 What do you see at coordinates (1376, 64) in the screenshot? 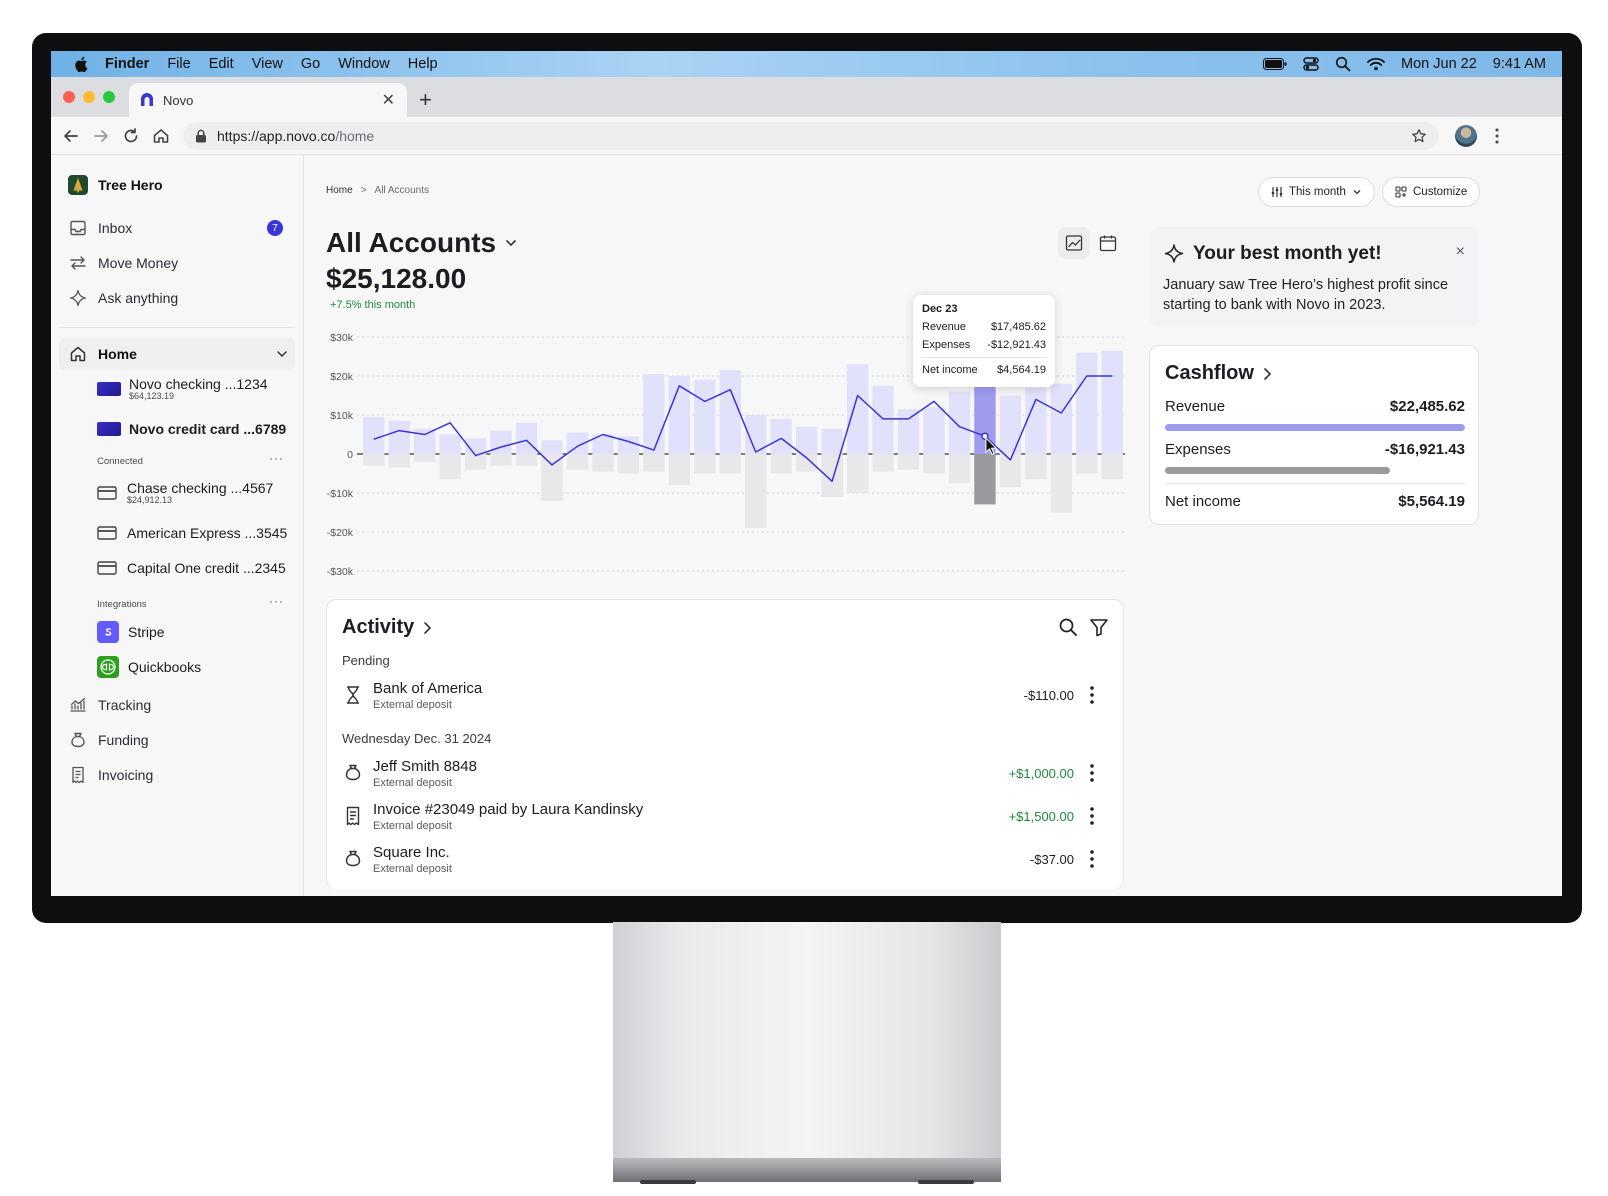
I see `wifi-icon` at bounding box center [1376, 64].